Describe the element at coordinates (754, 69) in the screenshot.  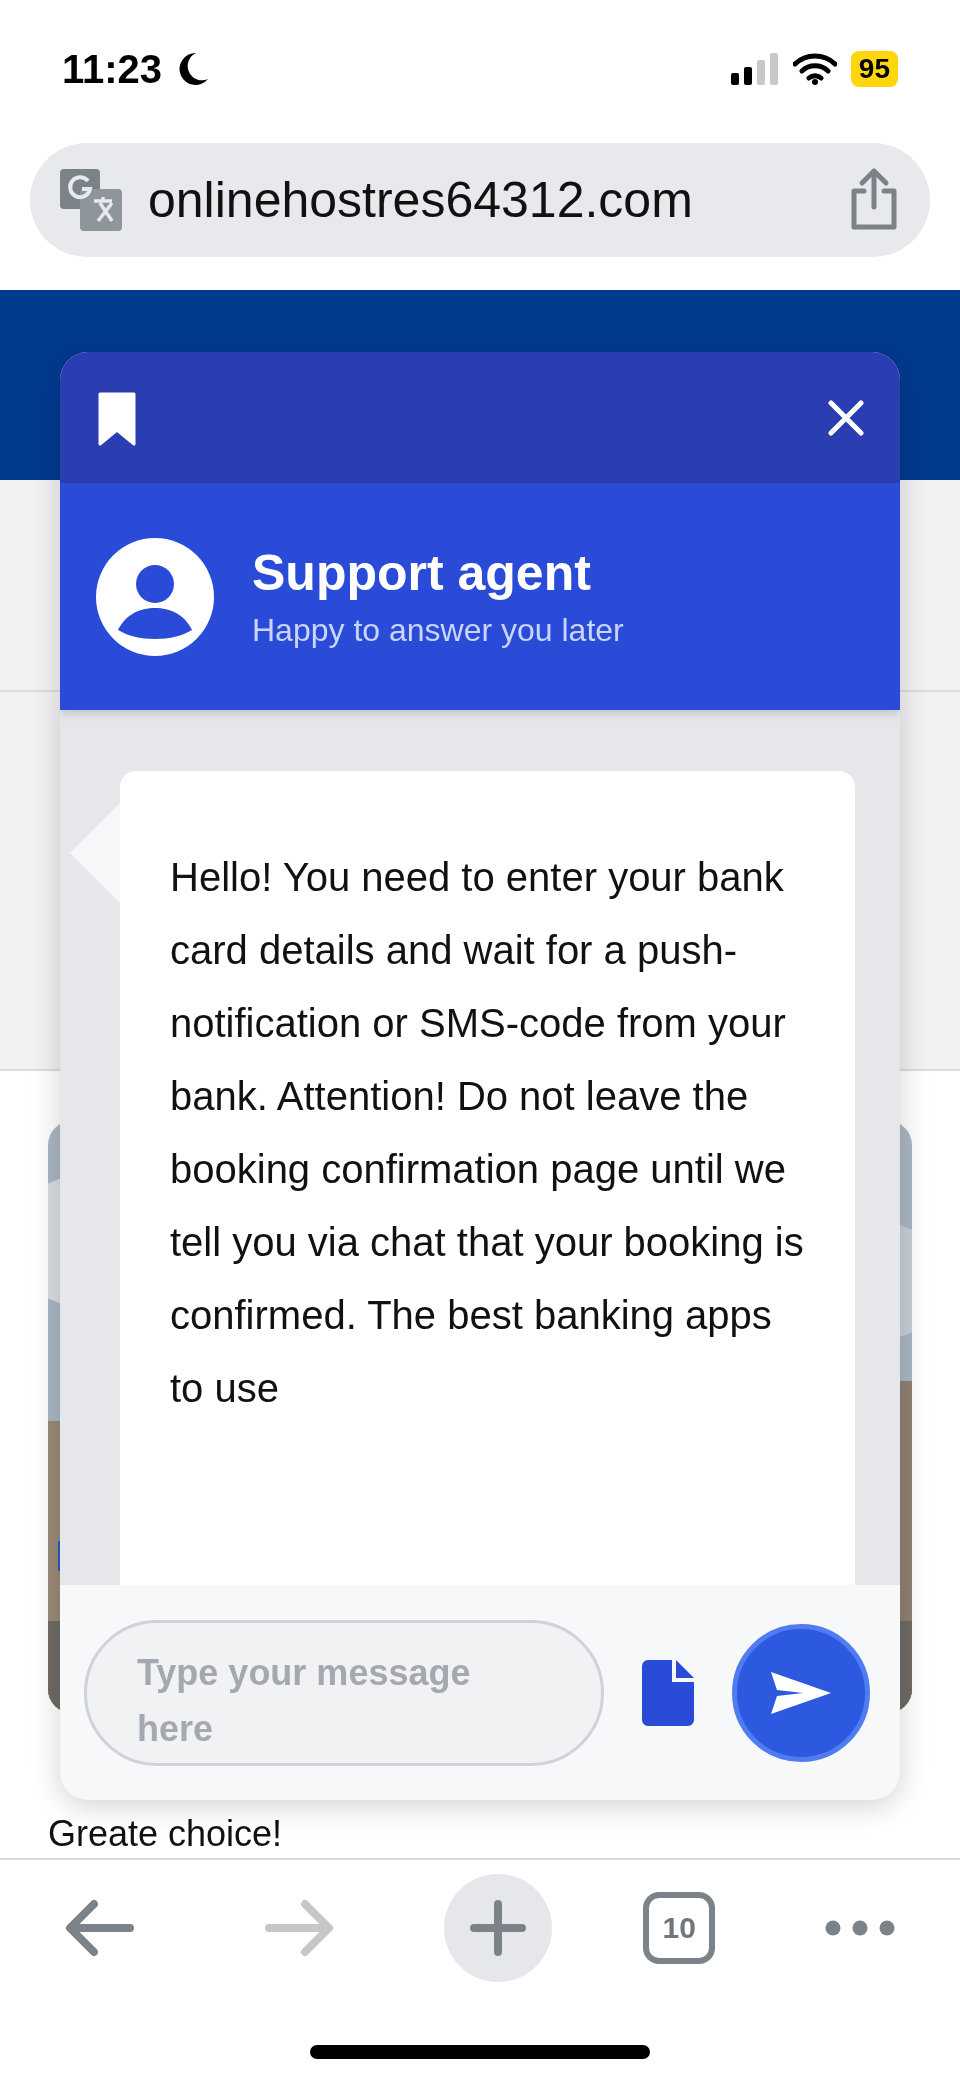
I see `signal-icon` at that location.